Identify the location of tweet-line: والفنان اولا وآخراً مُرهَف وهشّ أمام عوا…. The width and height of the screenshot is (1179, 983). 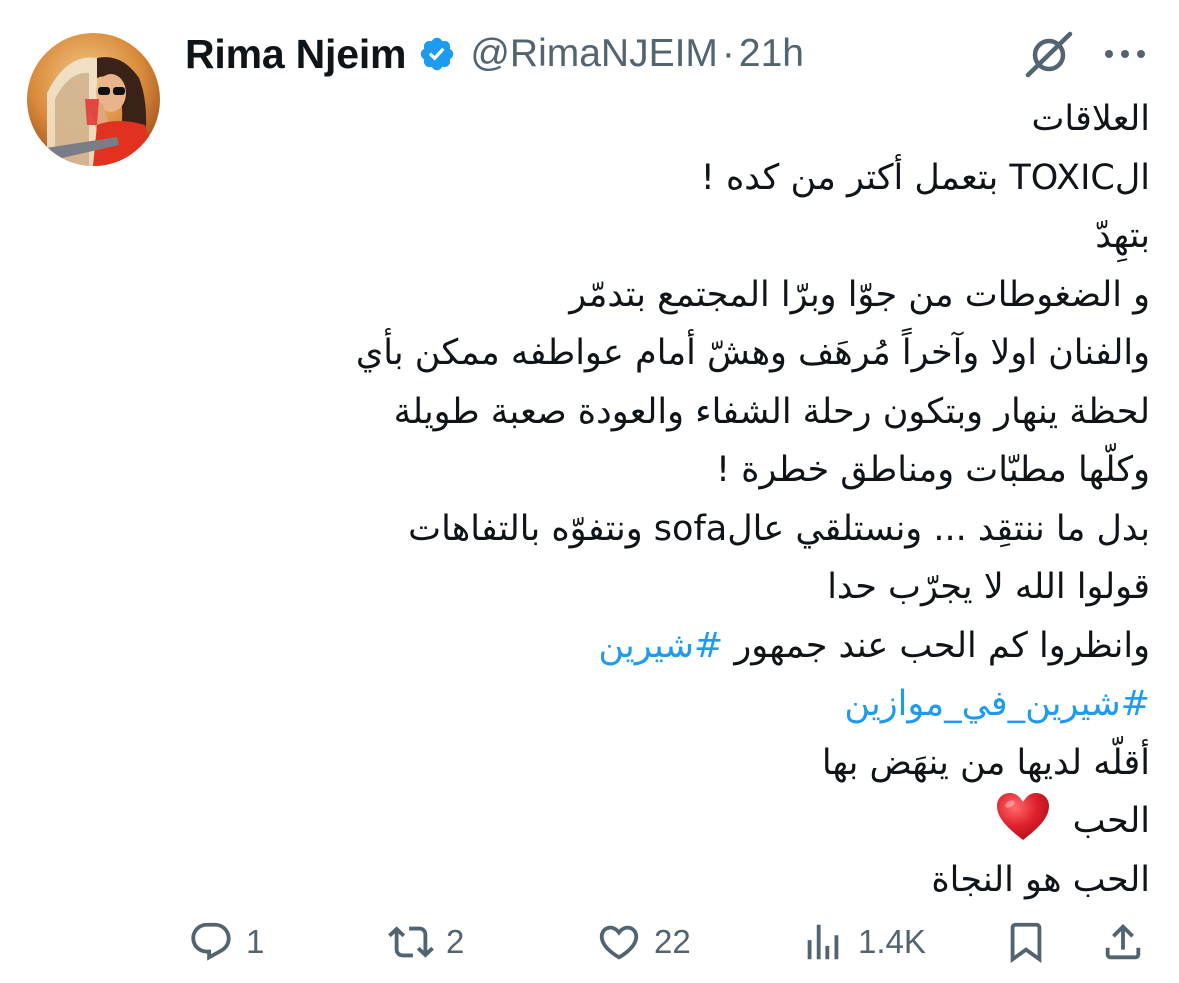
(752, 353).